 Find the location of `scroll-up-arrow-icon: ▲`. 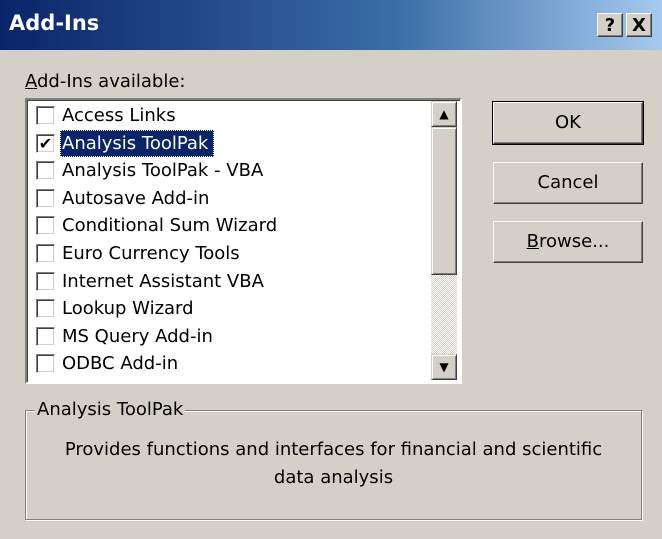

scroll-up-arrow-icon: ▲ is located at coordinates (444, 114).